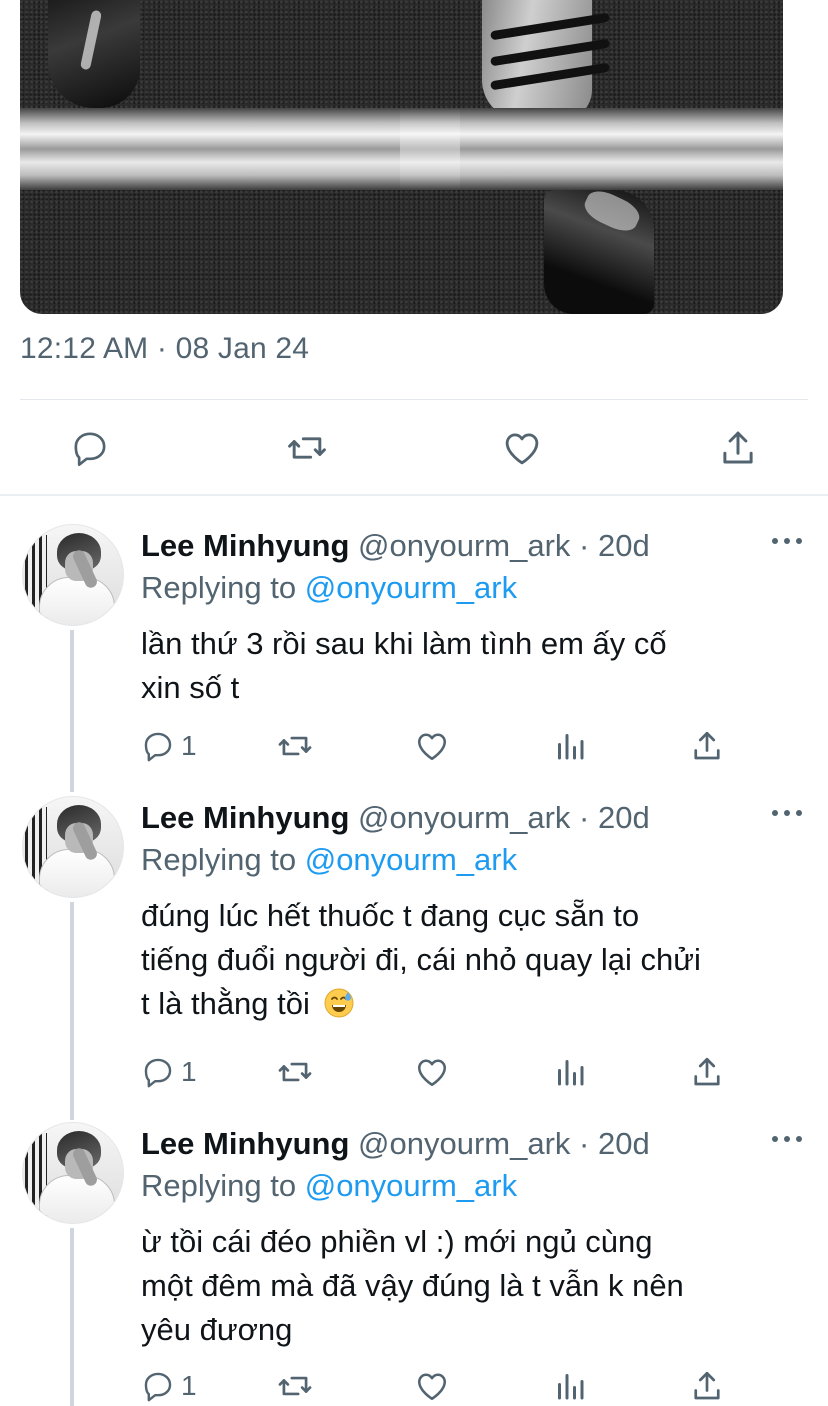 This screenshot has width=828, height=1406. What do you see at coordinates (164, 349) in the screenshot?
I see `tweet-timestamp: 12:12 AM · 08 Jan 24` at bounding box center [164, 349].